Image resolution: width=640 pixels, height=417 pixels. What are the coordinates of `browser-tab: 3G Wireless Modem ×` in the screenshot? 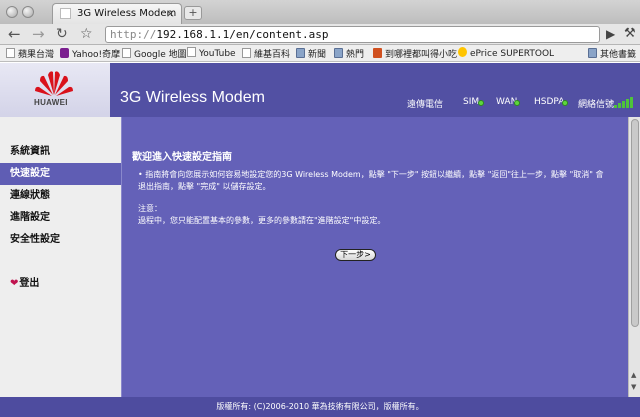 It's located at (117, 13).